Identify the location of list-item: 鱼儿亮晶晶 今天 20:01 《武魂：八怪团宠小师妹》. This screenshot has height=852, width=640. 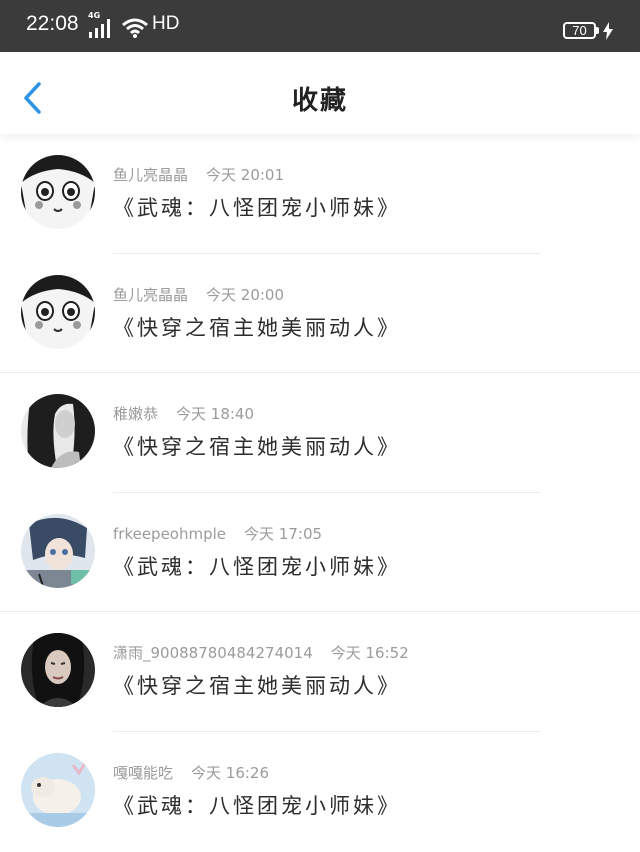
(320, 194).